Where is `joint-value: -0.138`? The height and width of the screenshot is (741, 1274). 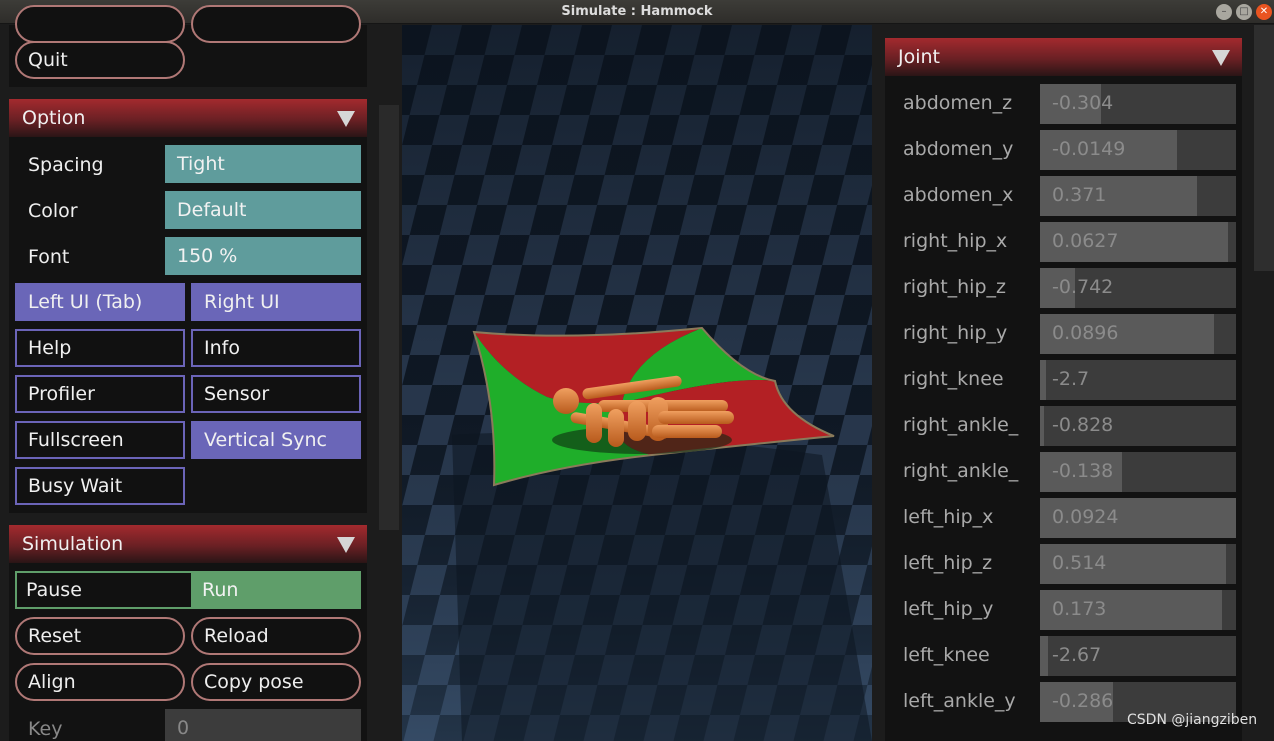 joint-value: -0.138 is located at coordinates (1083, 471).